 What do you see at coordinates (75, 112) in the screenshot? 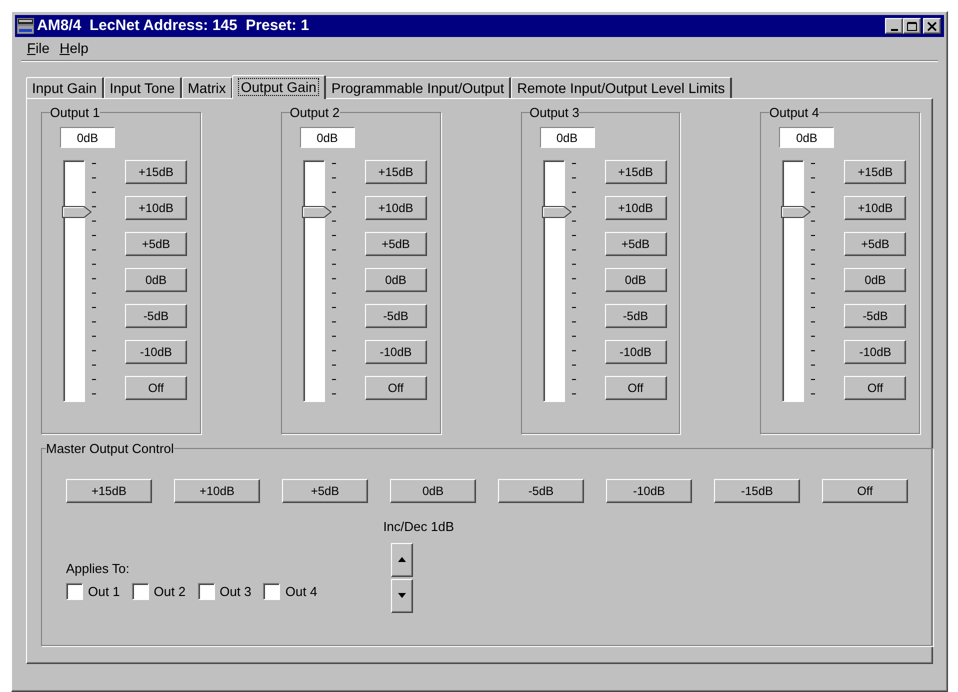
I see `group-label: Output 1` at bounding box center [75, 112].